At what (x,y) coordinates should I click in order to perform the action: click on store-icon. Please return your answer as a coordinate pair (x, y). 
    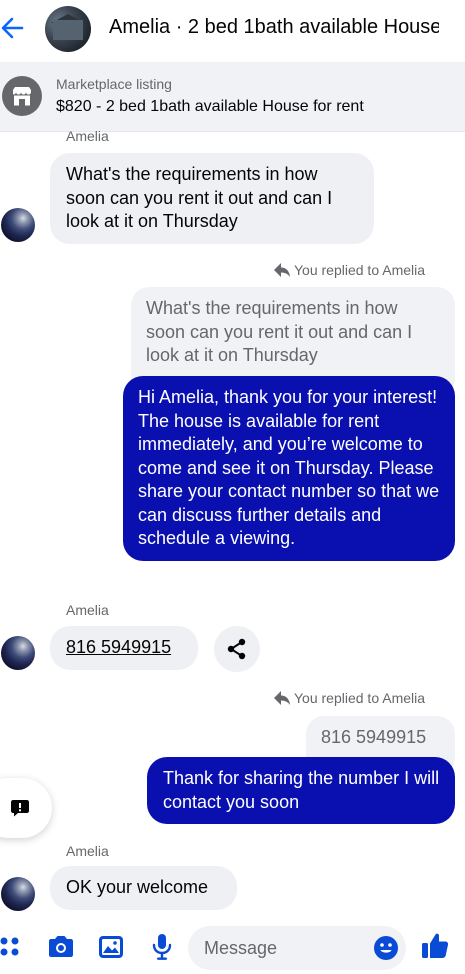
    Looking at the image, I should click on (22, 96).